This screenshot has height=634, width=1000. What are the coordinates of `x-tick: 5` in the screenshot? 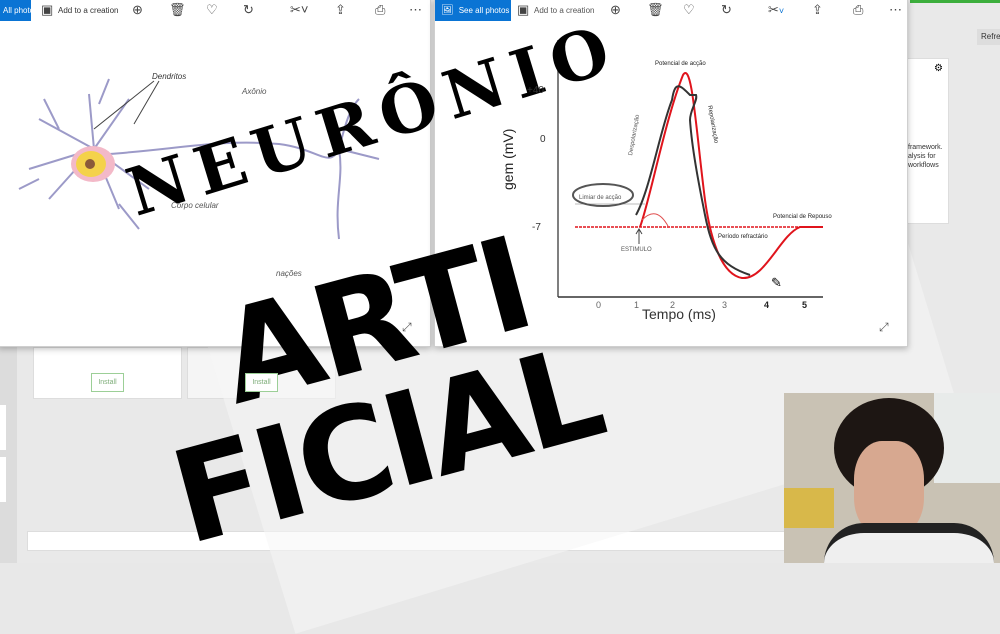 It's located at (805, 305).